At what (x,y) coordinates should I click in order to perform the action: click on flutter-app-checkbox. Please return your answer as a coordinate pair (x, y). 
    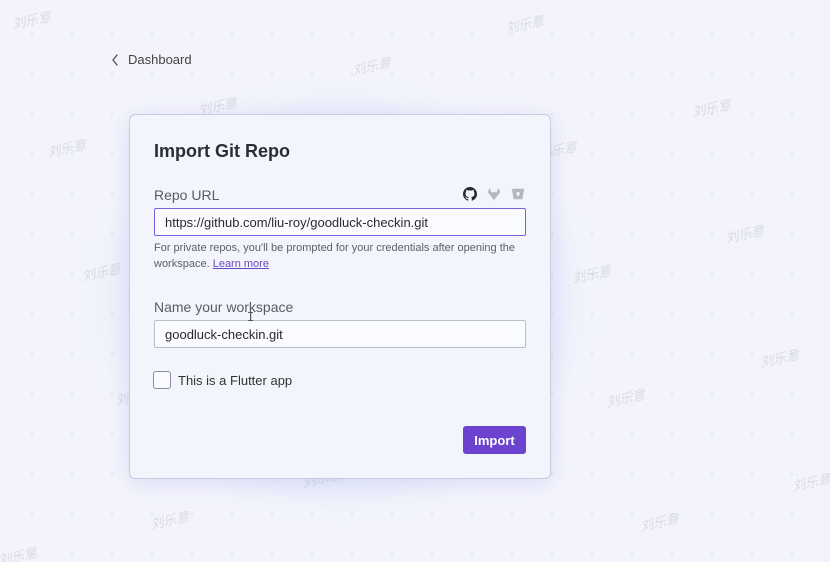
    Looking at the image, I should click on (162, 380).